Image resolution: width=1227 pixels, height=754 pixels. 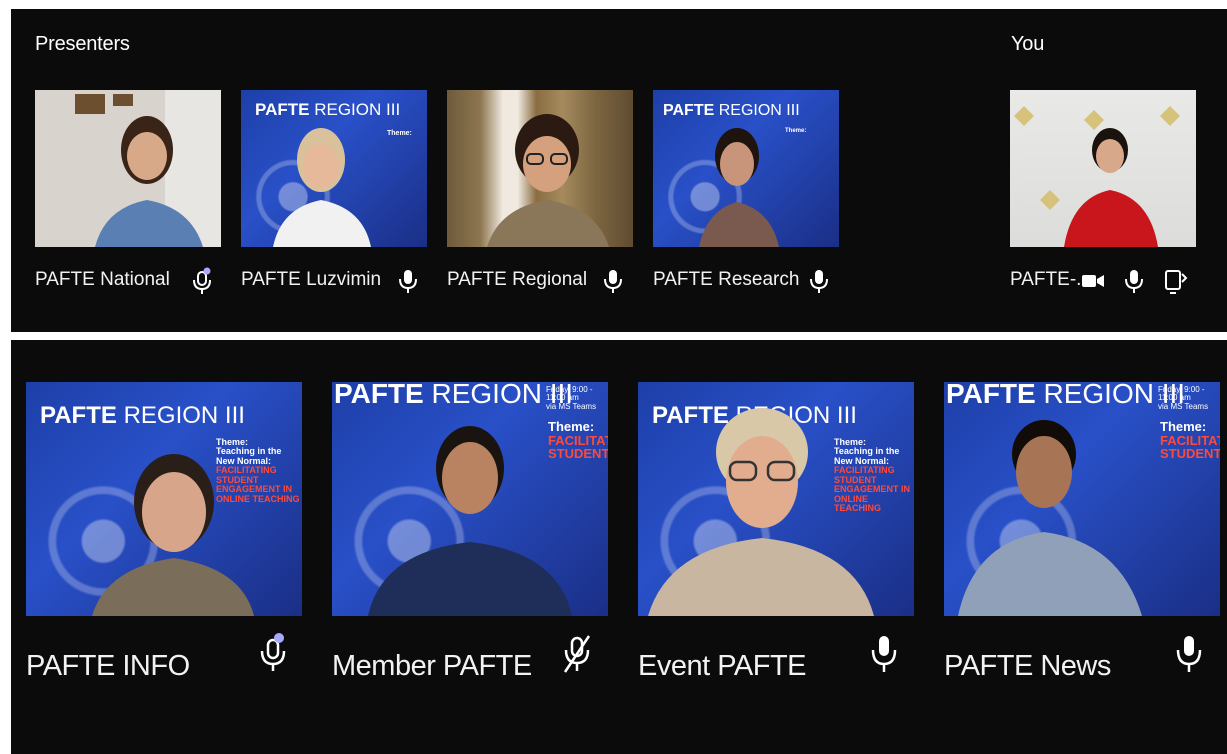 I want to click on self-video, so click(x=1097, y=176).